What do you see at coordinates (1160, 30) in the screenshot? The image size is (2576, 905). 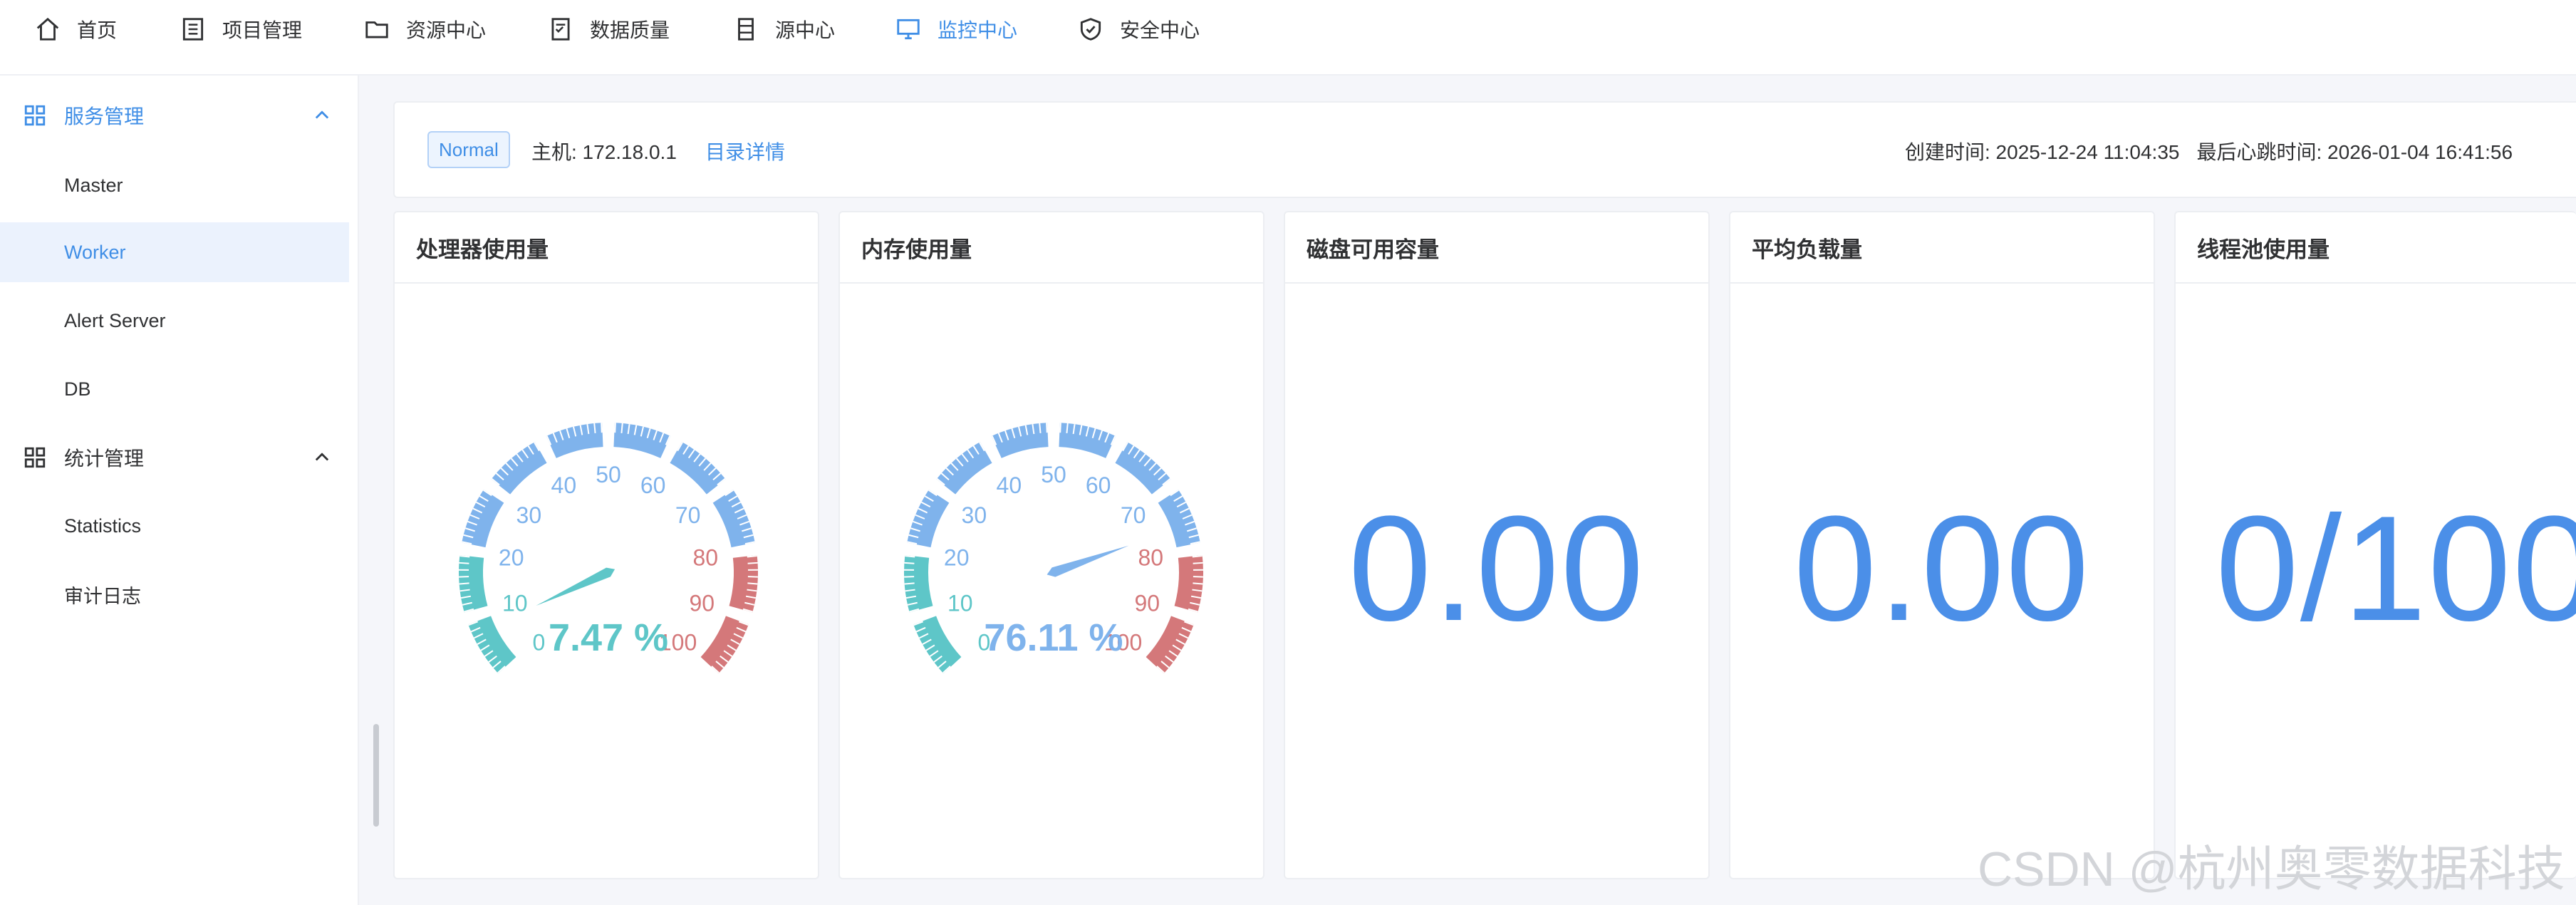 I see `nav-security-label: 安全中心` at bounding box center [1160, 30].